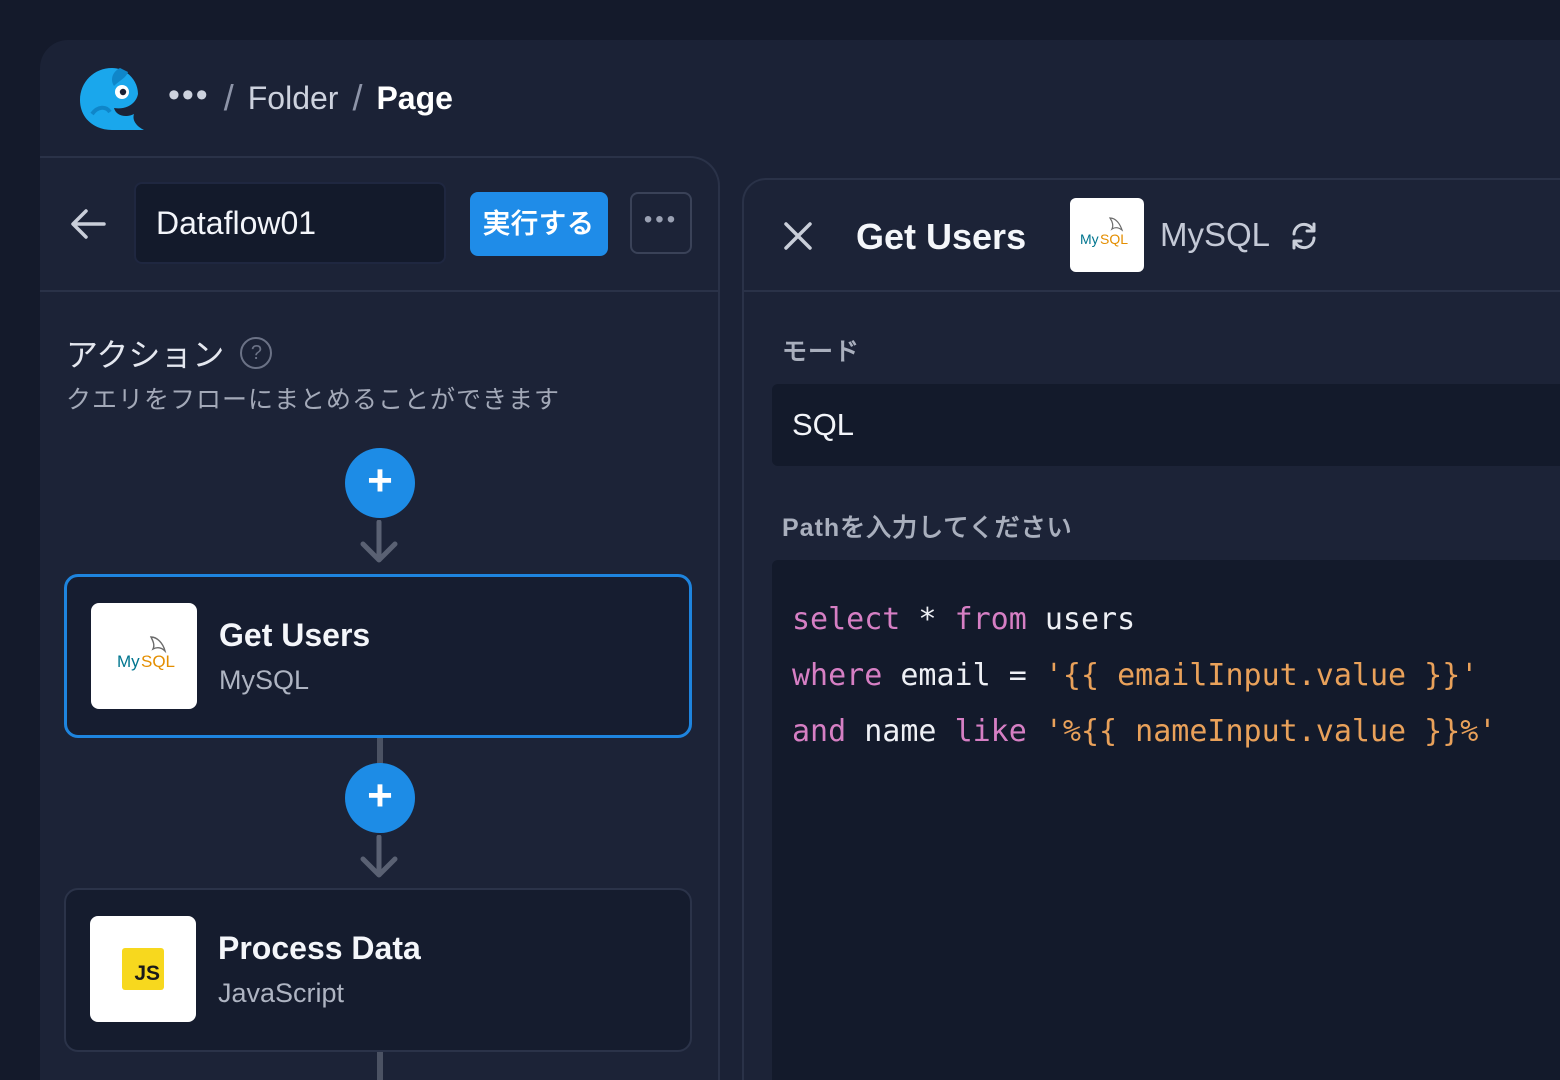  Describe the element at coordinates (927, 528) in the screenshot. I see `path-label: Pathを入力してください` at that location.